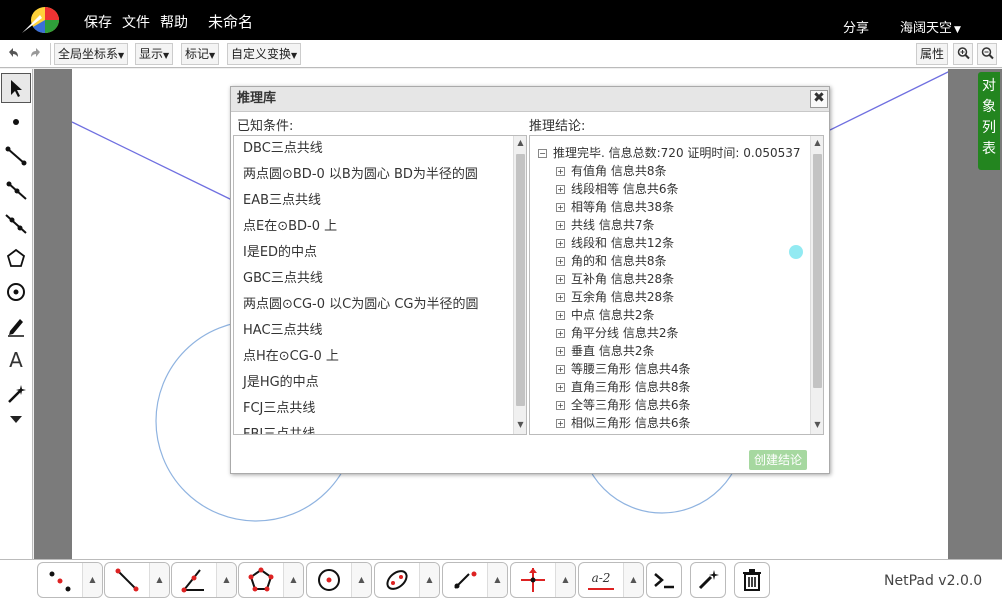 Image resolution: width=1002 pixels, height=600 pixels. What do you see at coordinates (375, 305) in the screenshot?
I see `condition-item: 两点圆⊙CG-0 以C为圆心 CG为半径的圆` at bounding box center [375, 305].